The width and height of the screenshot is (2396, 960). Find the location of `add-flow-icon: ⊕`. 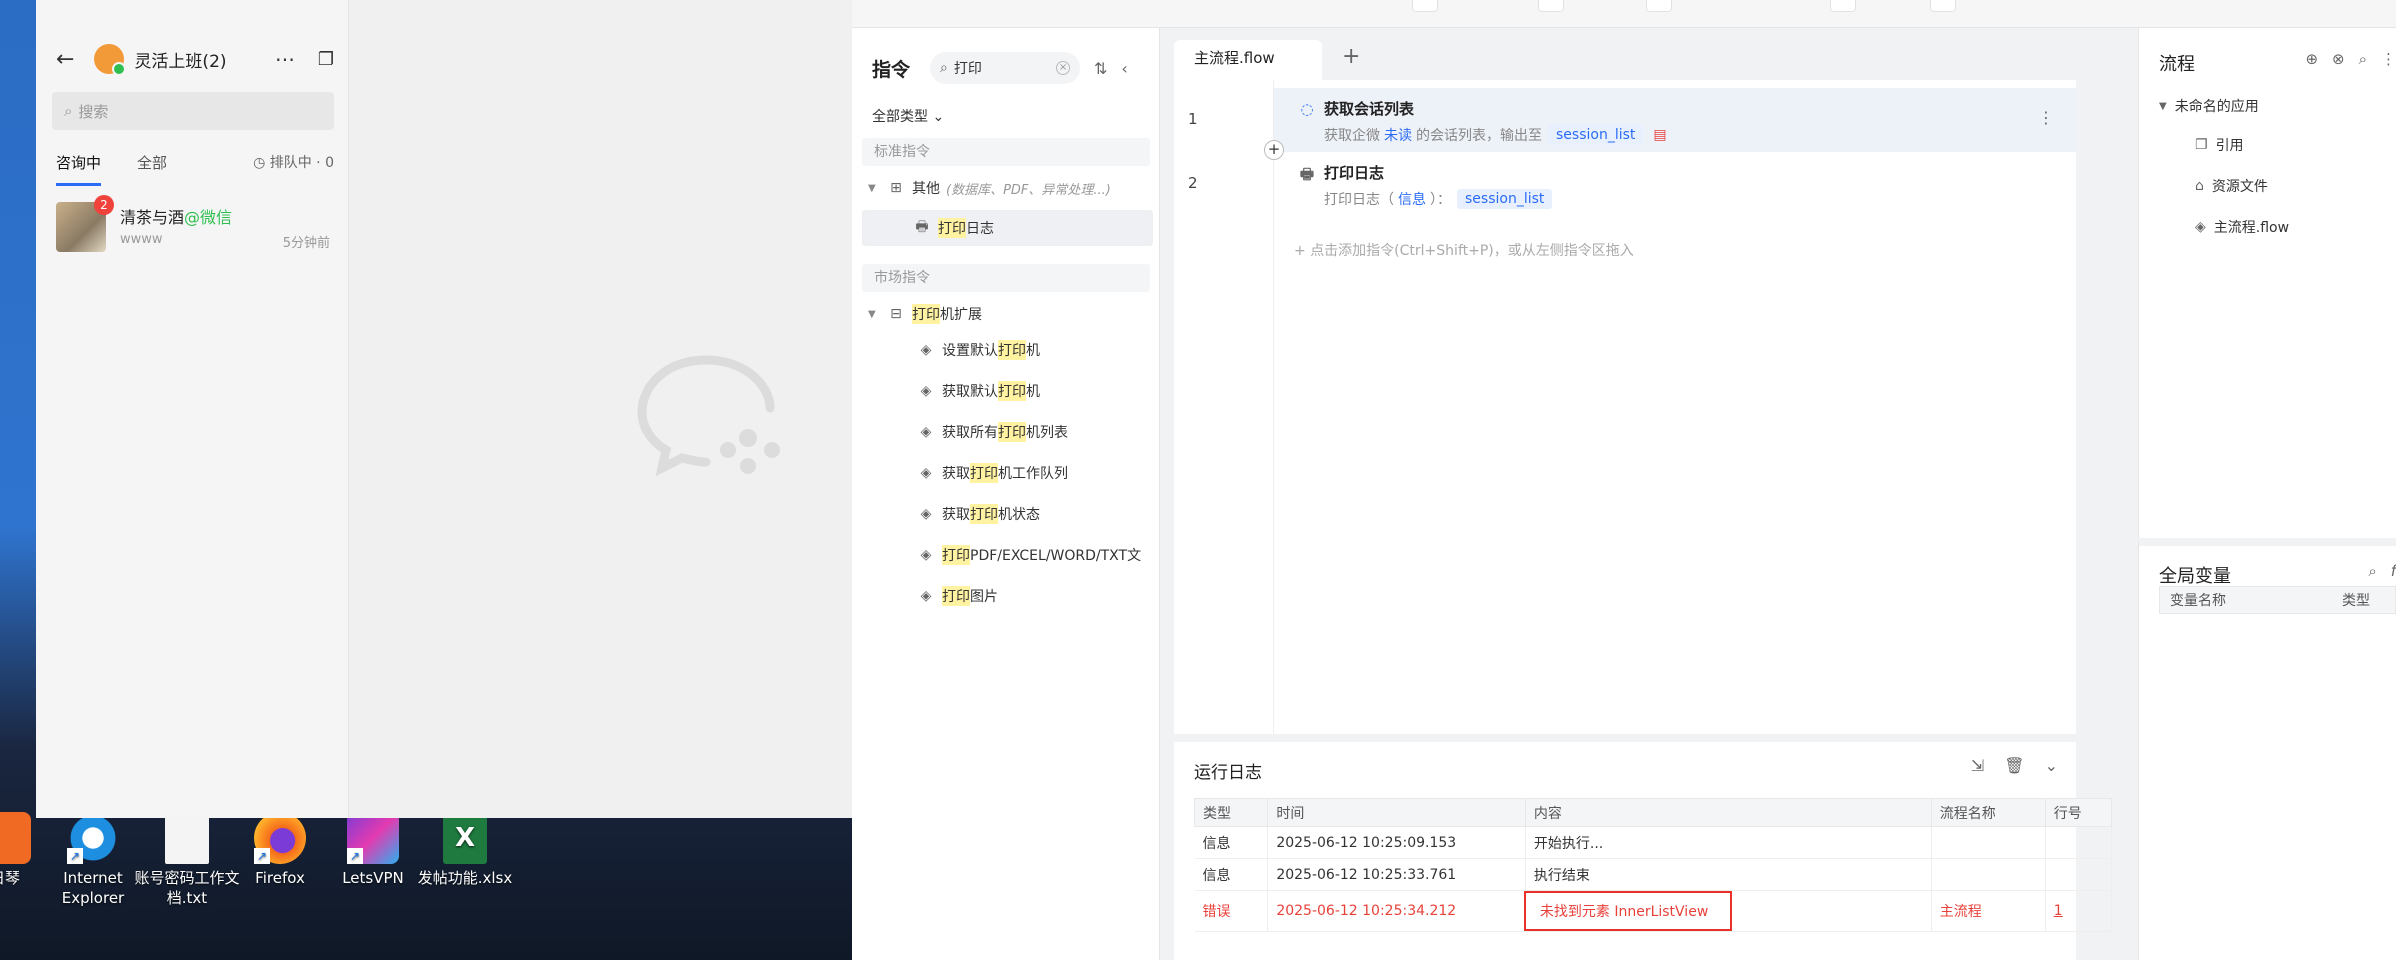

add-flow-icon: ⊕ is located at coordinates (2311, 59).